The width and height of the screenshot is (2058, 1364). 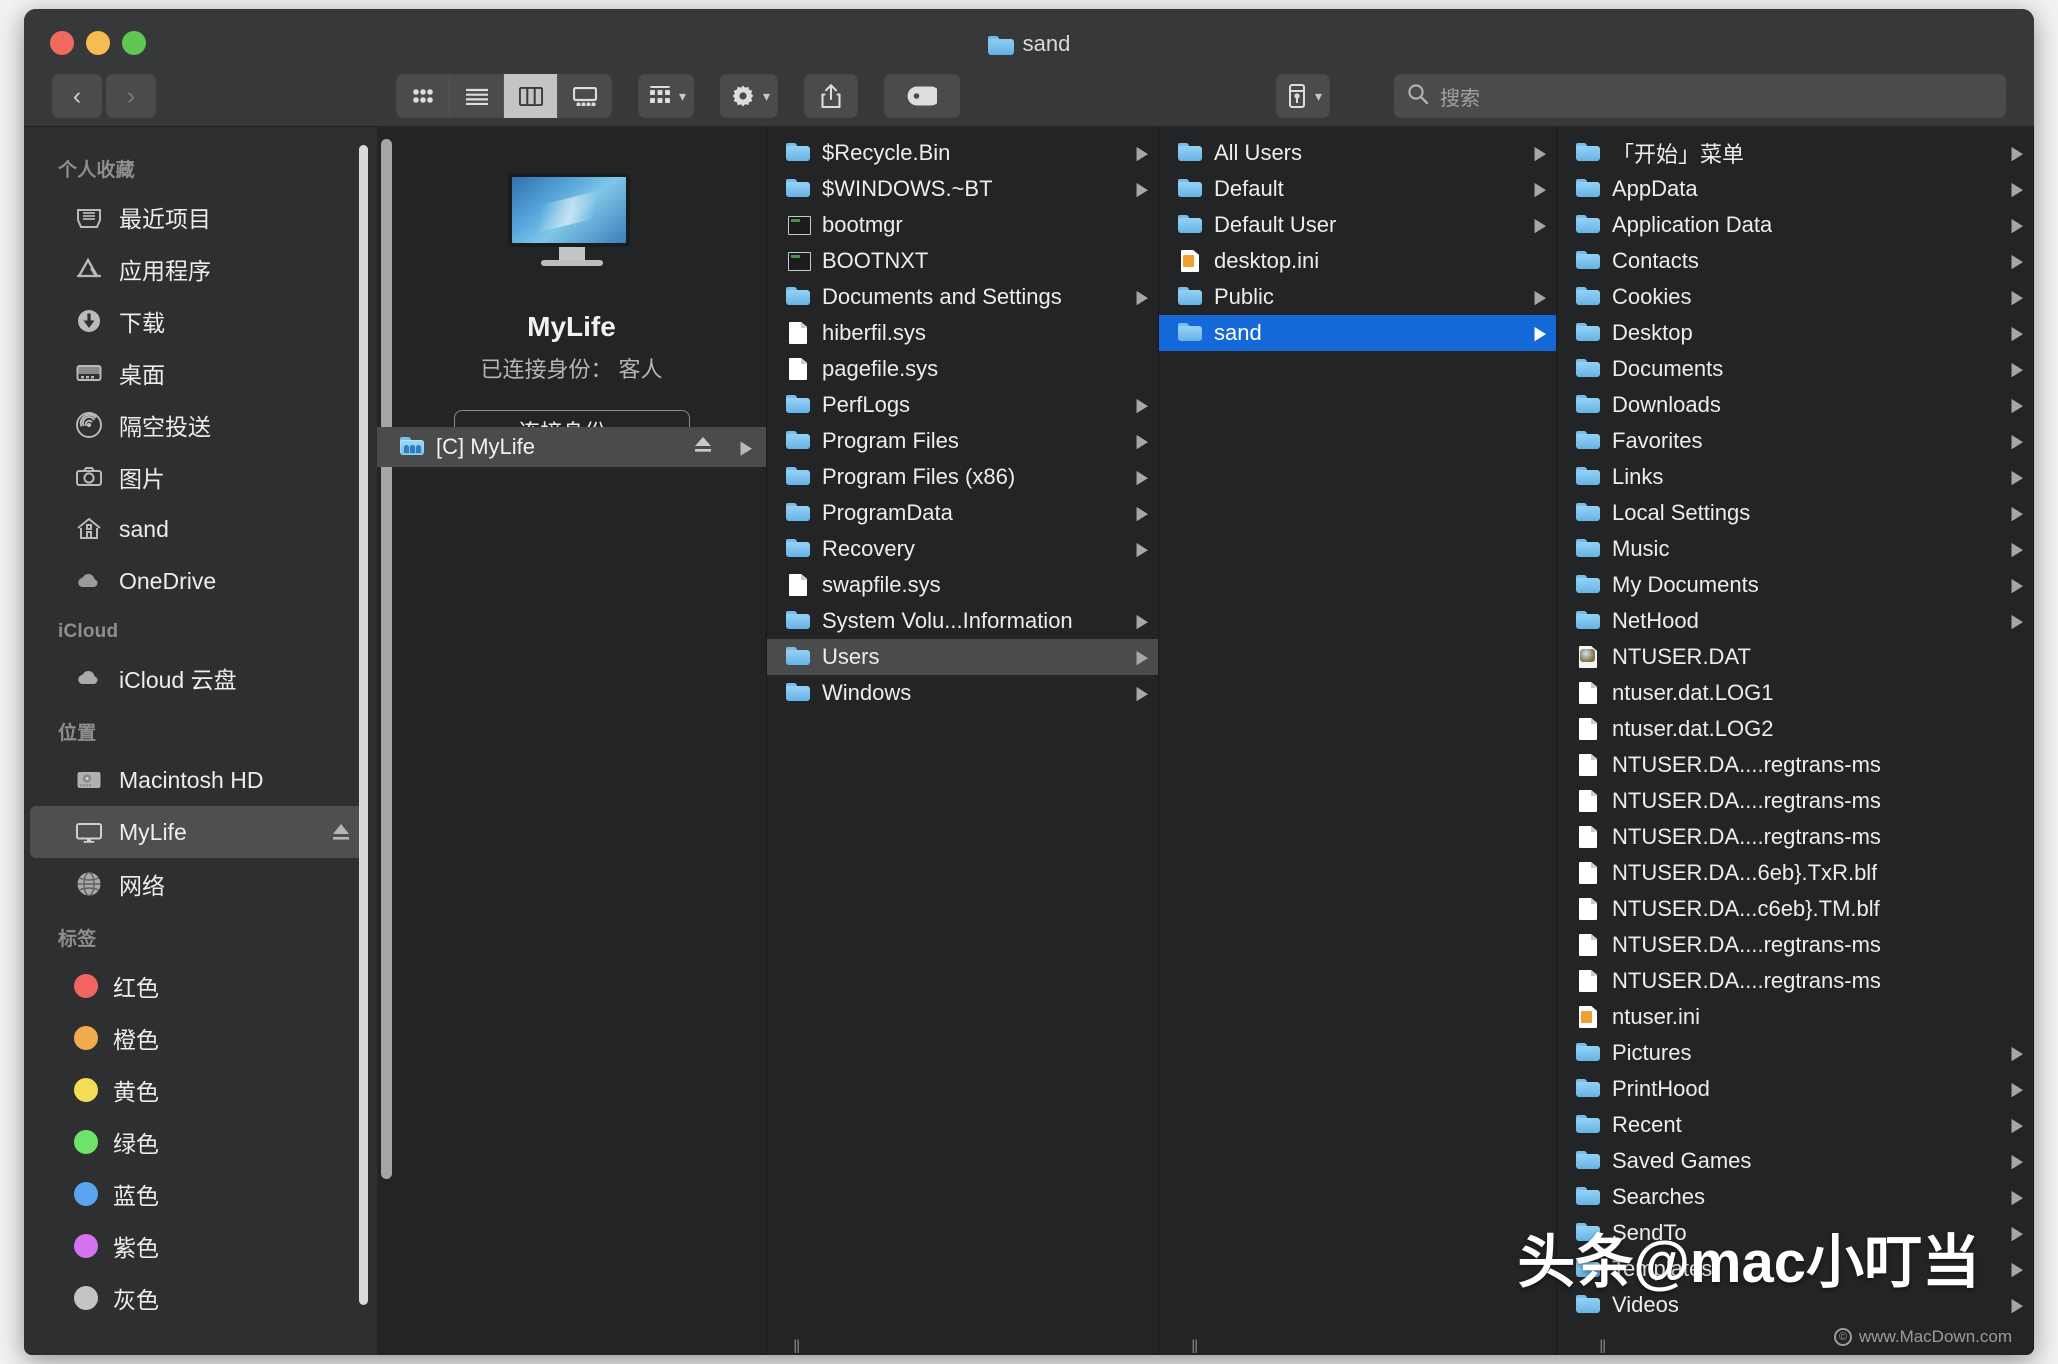 What do you see at coordinates (198, 1298) in the screenshot?
I see `sidebar-tag-gray: 灰色` at bounding box center [198, 1298].